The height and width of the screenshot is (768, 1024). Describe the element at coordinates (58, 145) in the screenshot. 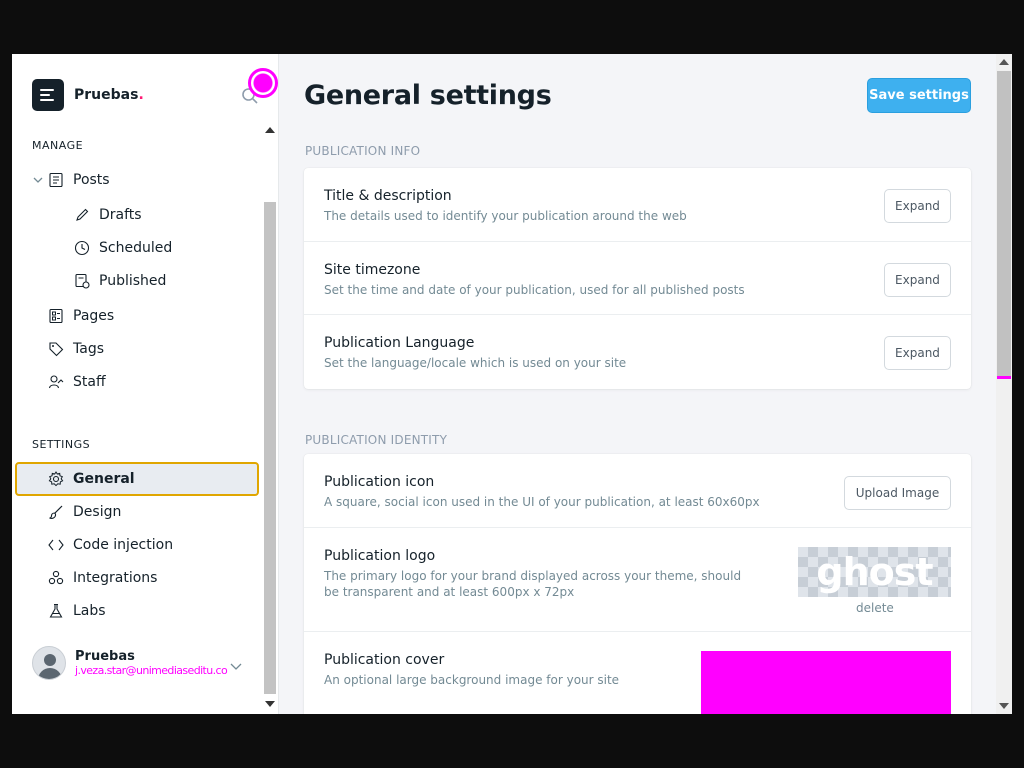

I see `manage-section-label: MANAGE` at that location.